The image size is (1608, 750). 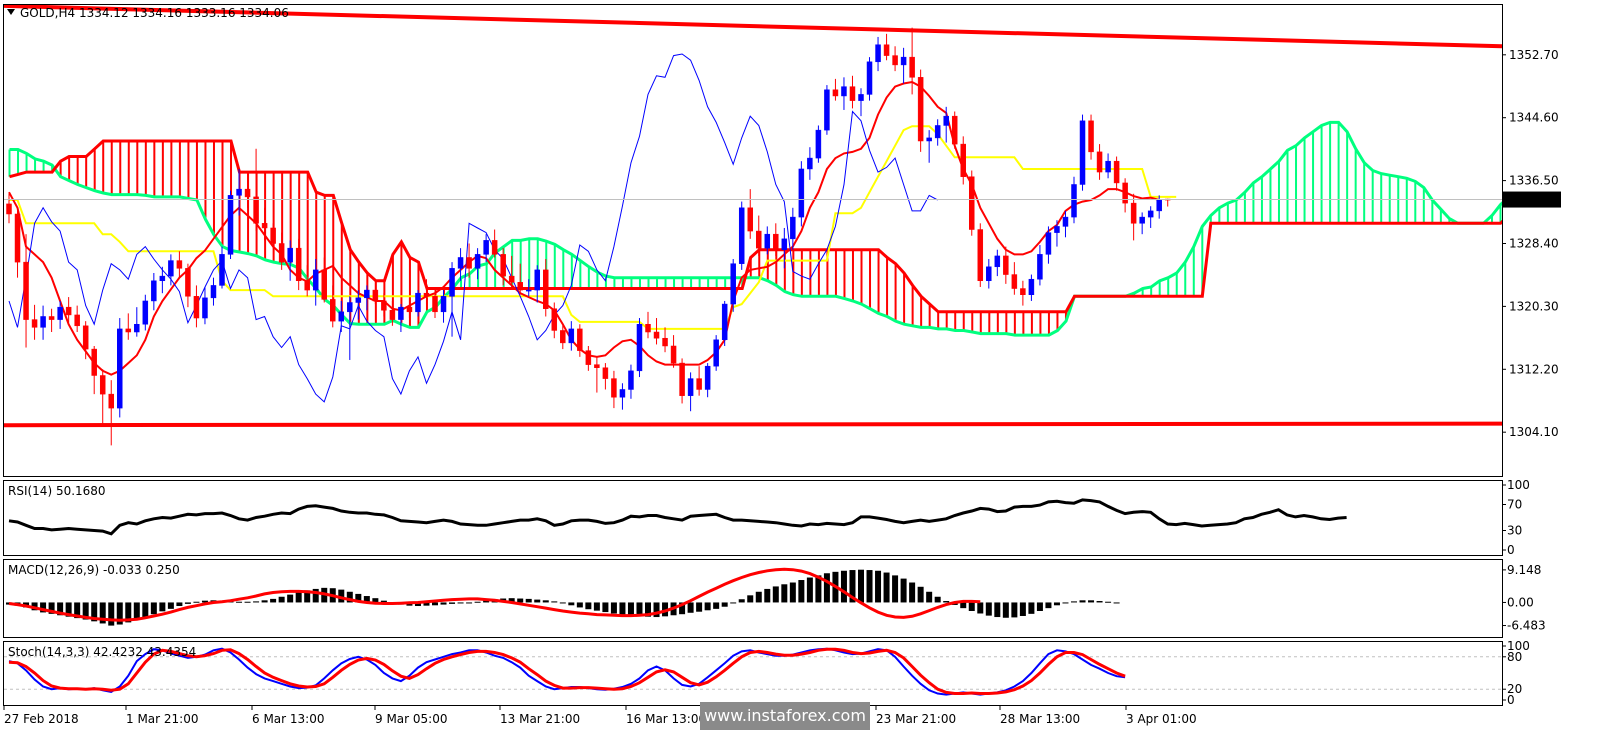 I want to click on price-tick-label: 1352.70, so click(x=1534, y=55).